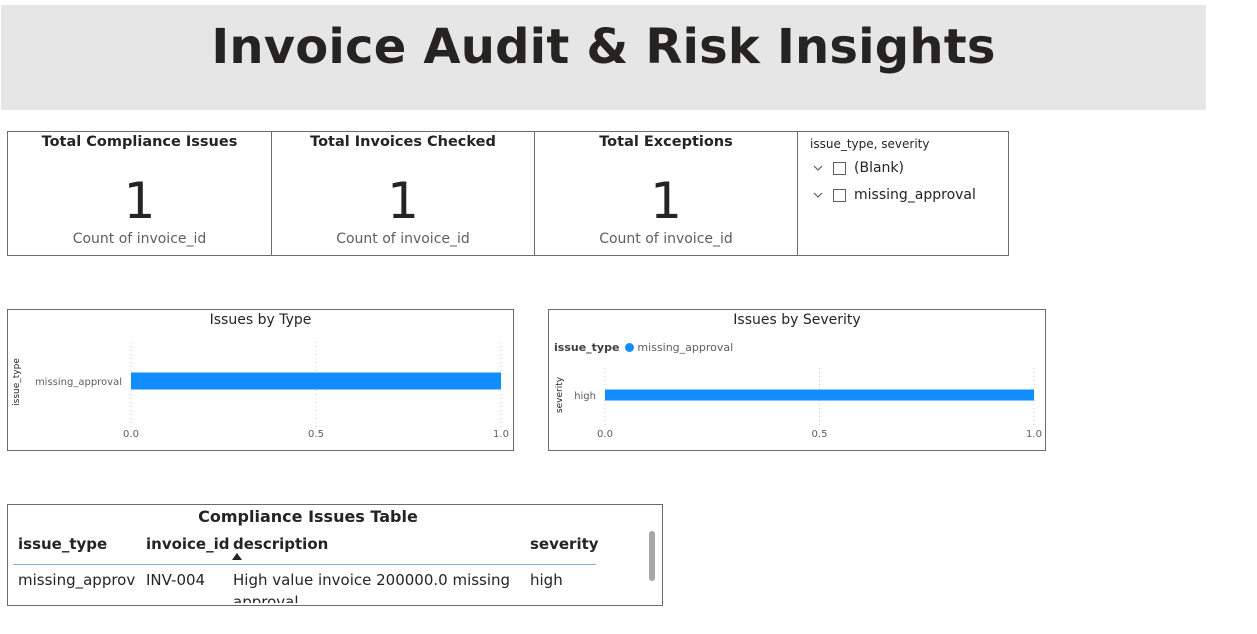  Describe the element at coordinates (879, 168) in the screenshot. I see `slicer-item-label: (Blank)` at that location.